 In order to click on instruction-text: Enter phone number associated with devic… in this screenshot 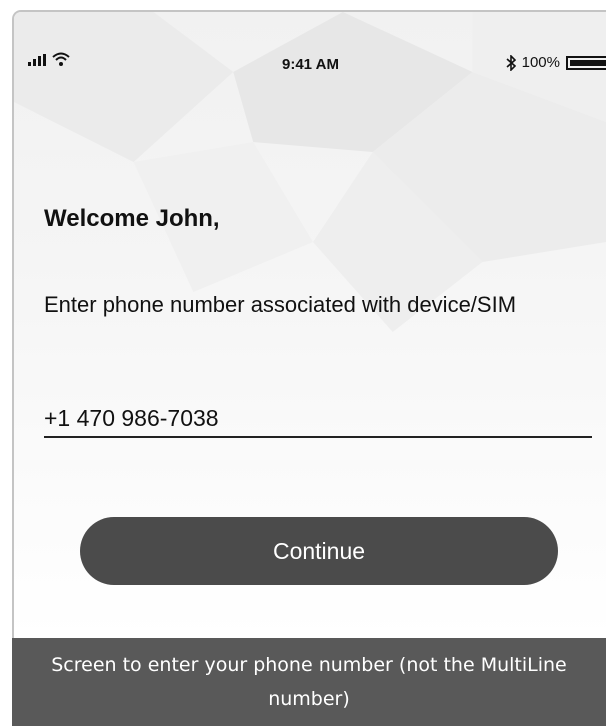, I will do `click(280, 304)`.